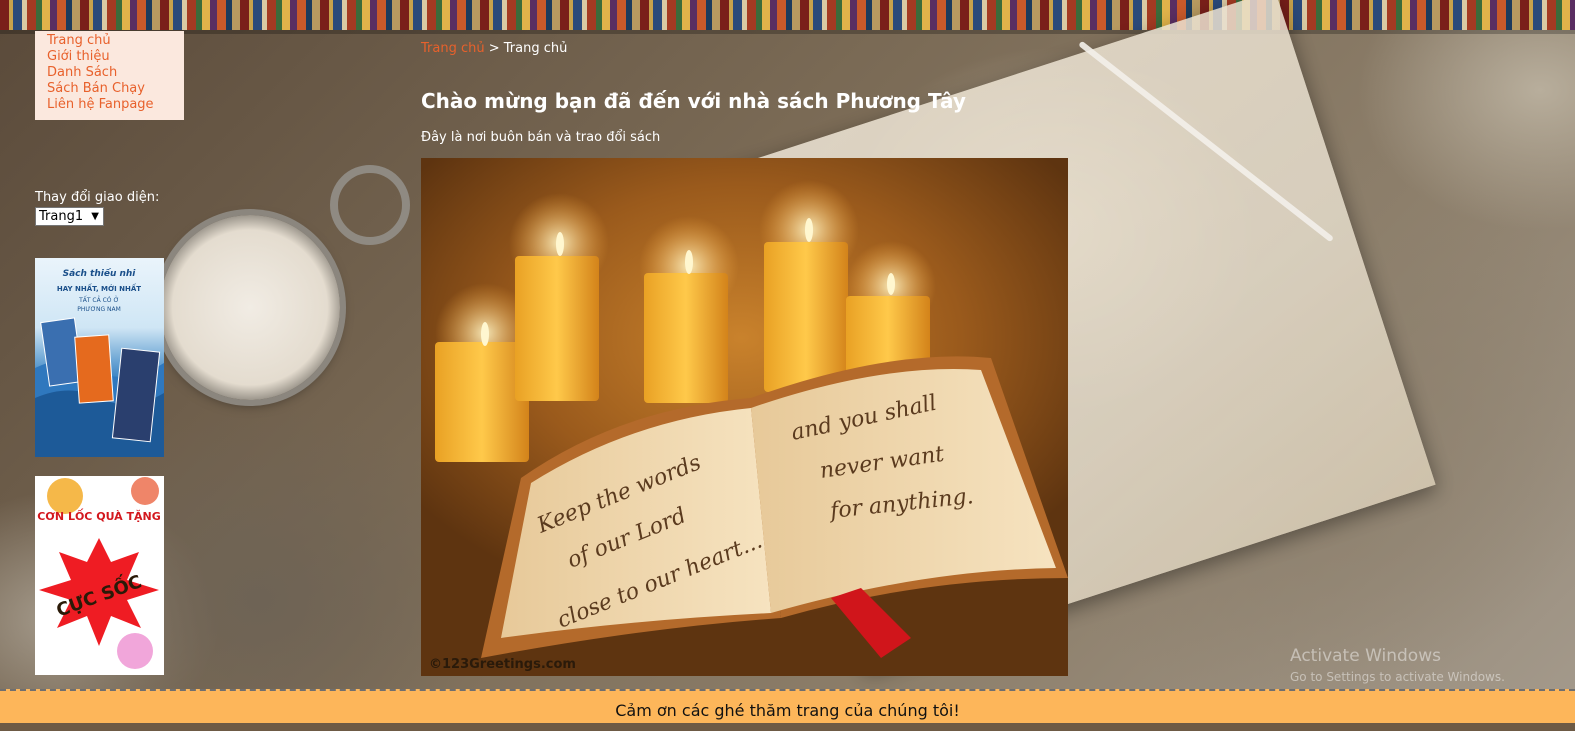  Describe the element at coordinates (370, 205) in the screenshot. I see `background-watch-ring` at that location.